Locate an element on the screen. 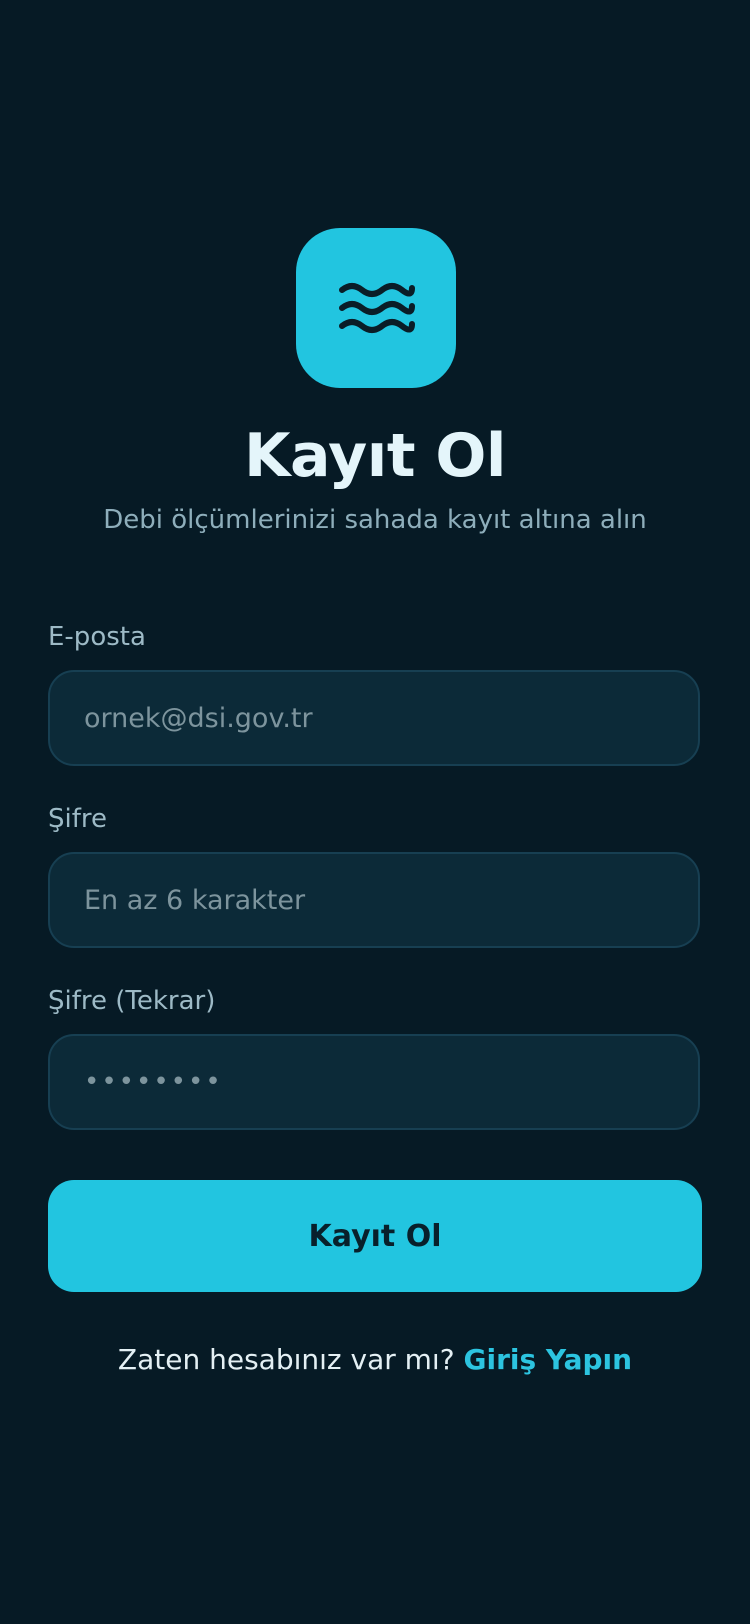 This screenshot has width=750, height=1624. password-confirm-field is located at coordinates (374, 1082).